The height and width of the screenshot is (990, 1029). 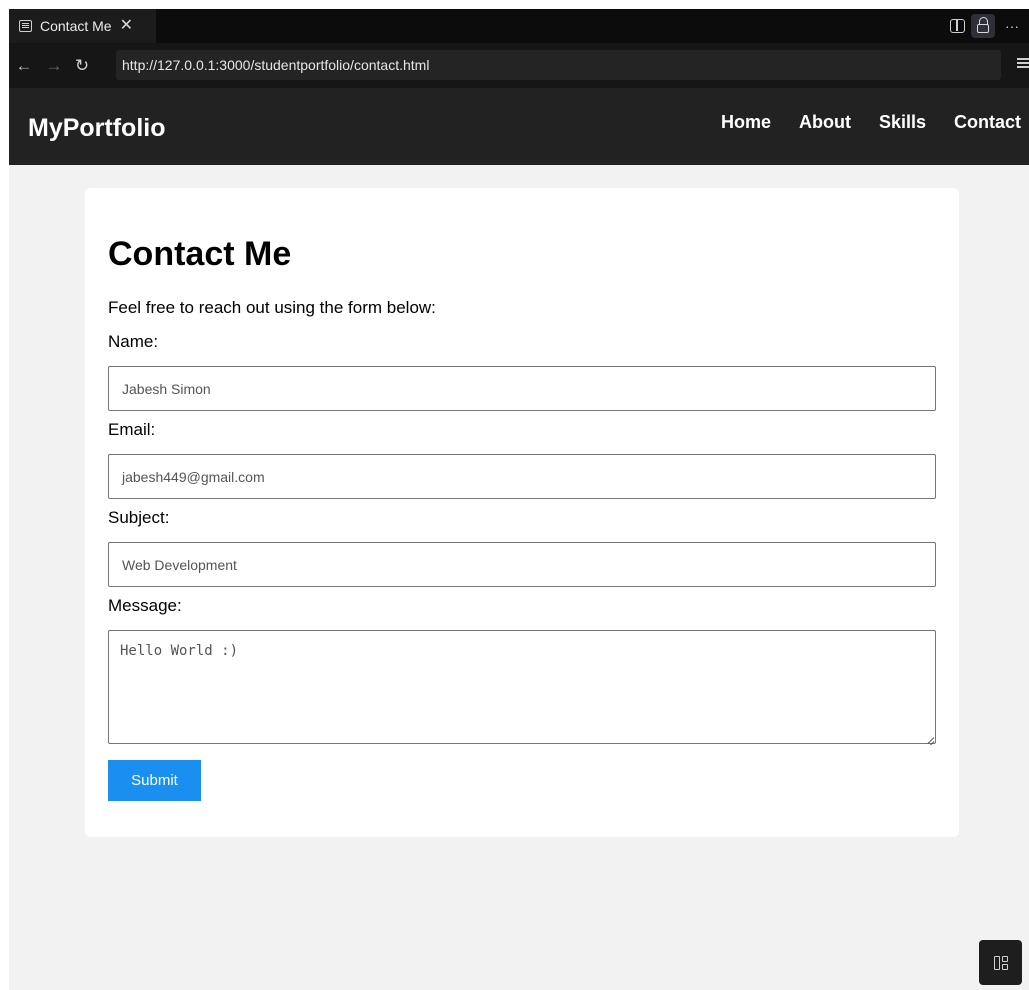 I want to click on page-title: Contact Me, so click(x=200, y=254).